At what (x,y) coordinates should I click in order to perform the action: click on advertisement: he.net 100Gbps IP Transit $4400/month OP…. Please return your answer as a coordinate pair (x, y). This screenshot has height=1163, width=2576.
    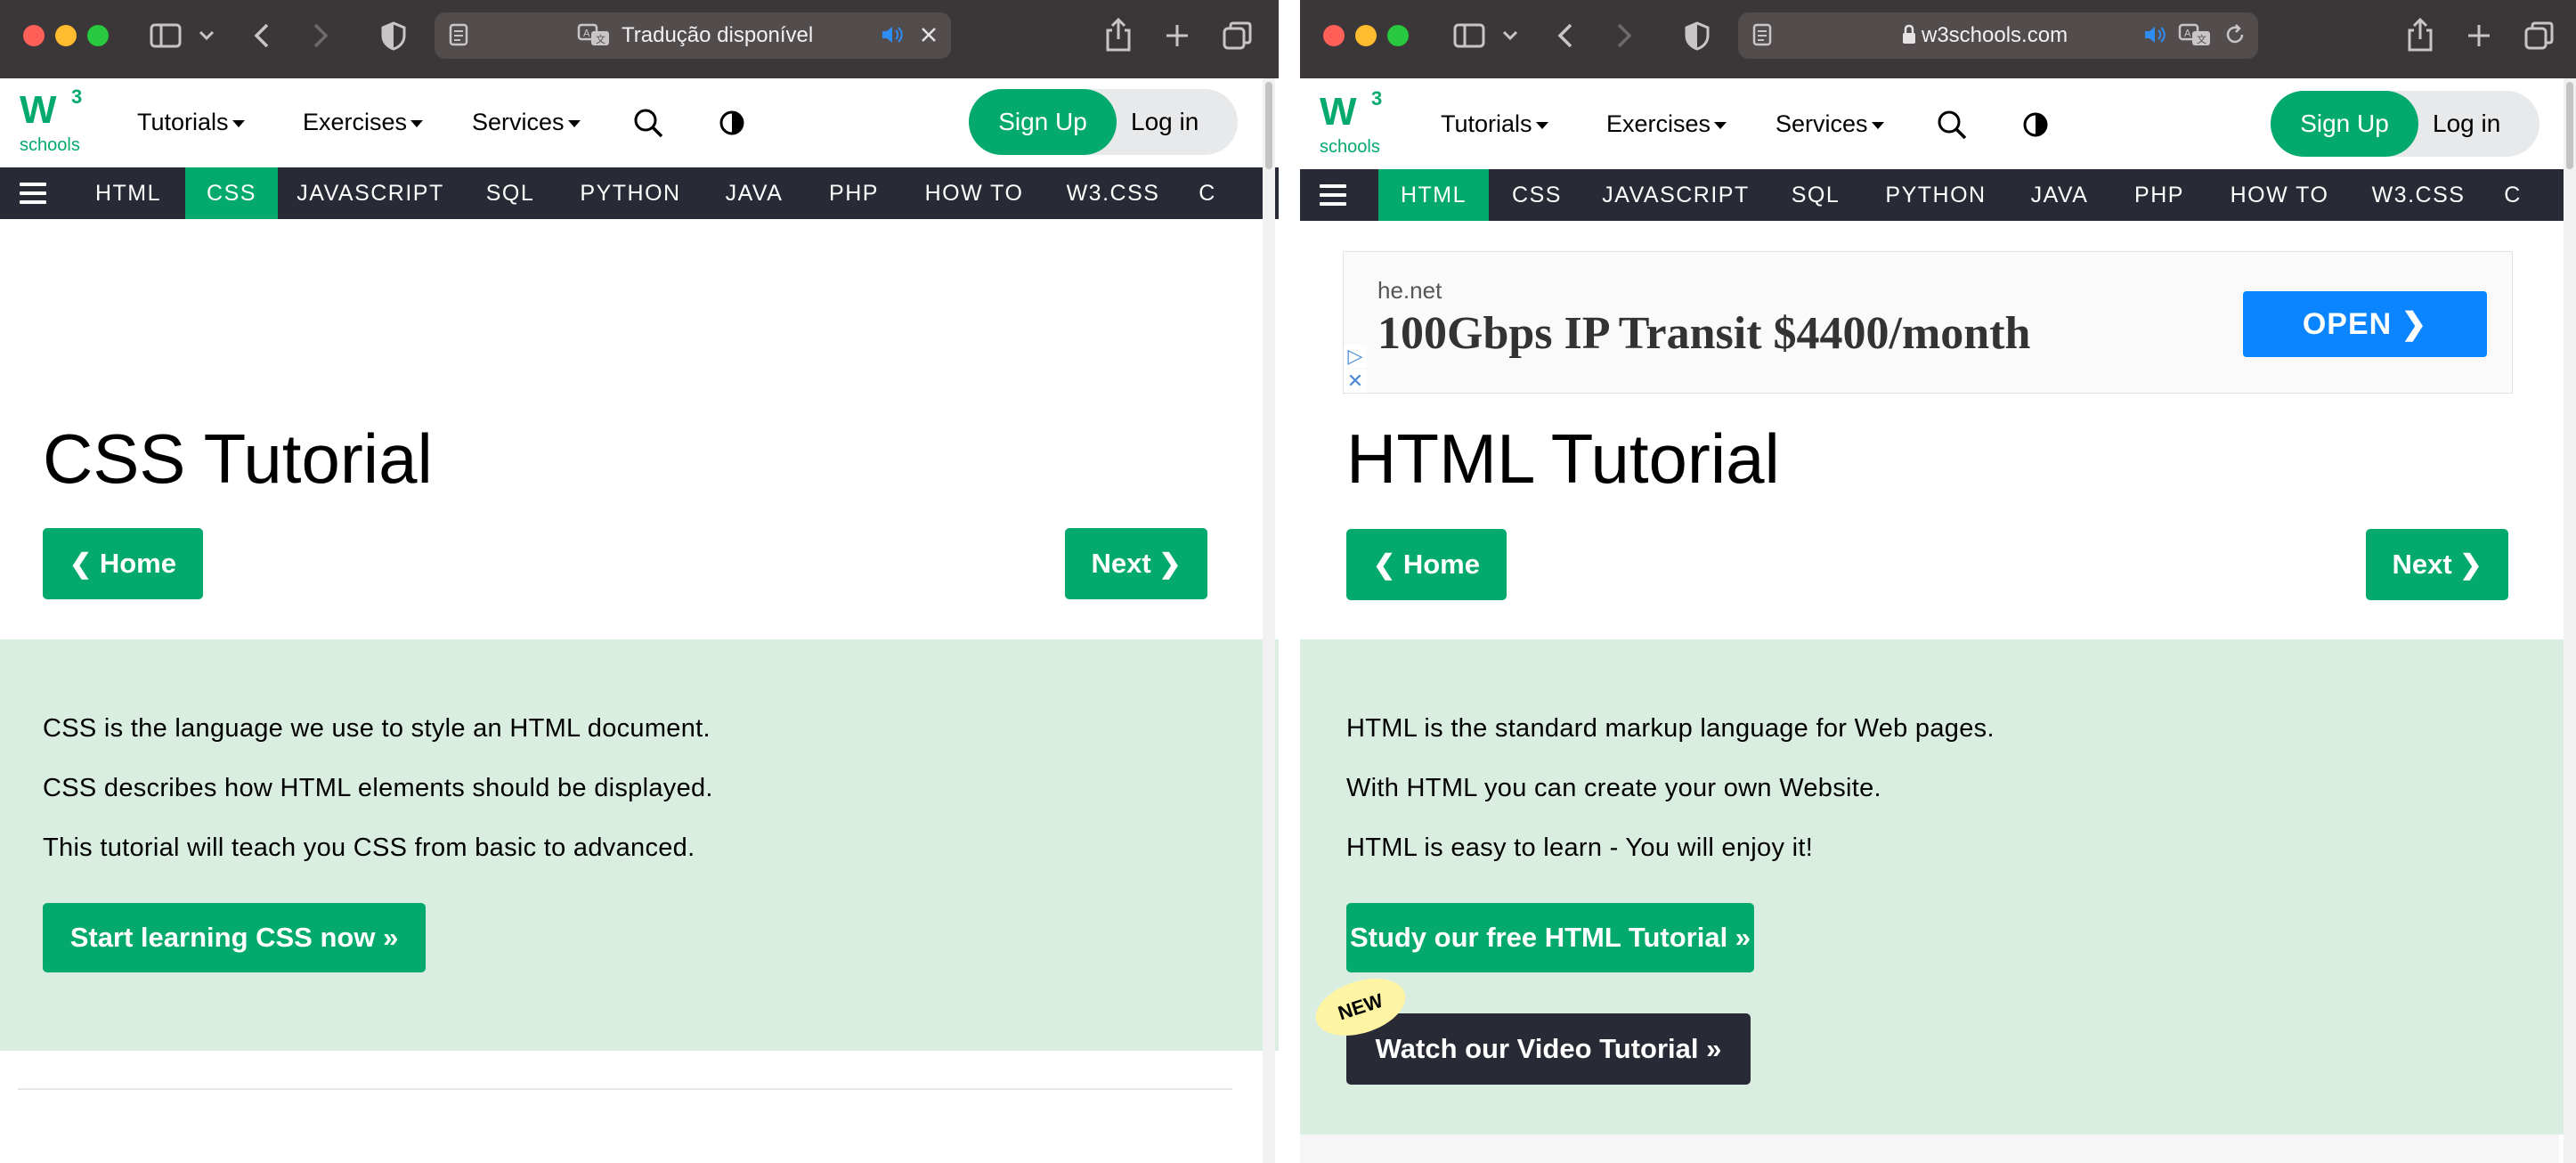
    Looking at the image, I should click on (1928, 322).